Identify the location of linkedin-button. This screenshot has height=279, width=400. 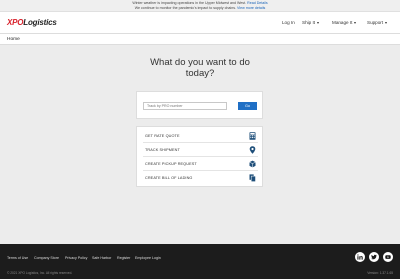
(360, 257).